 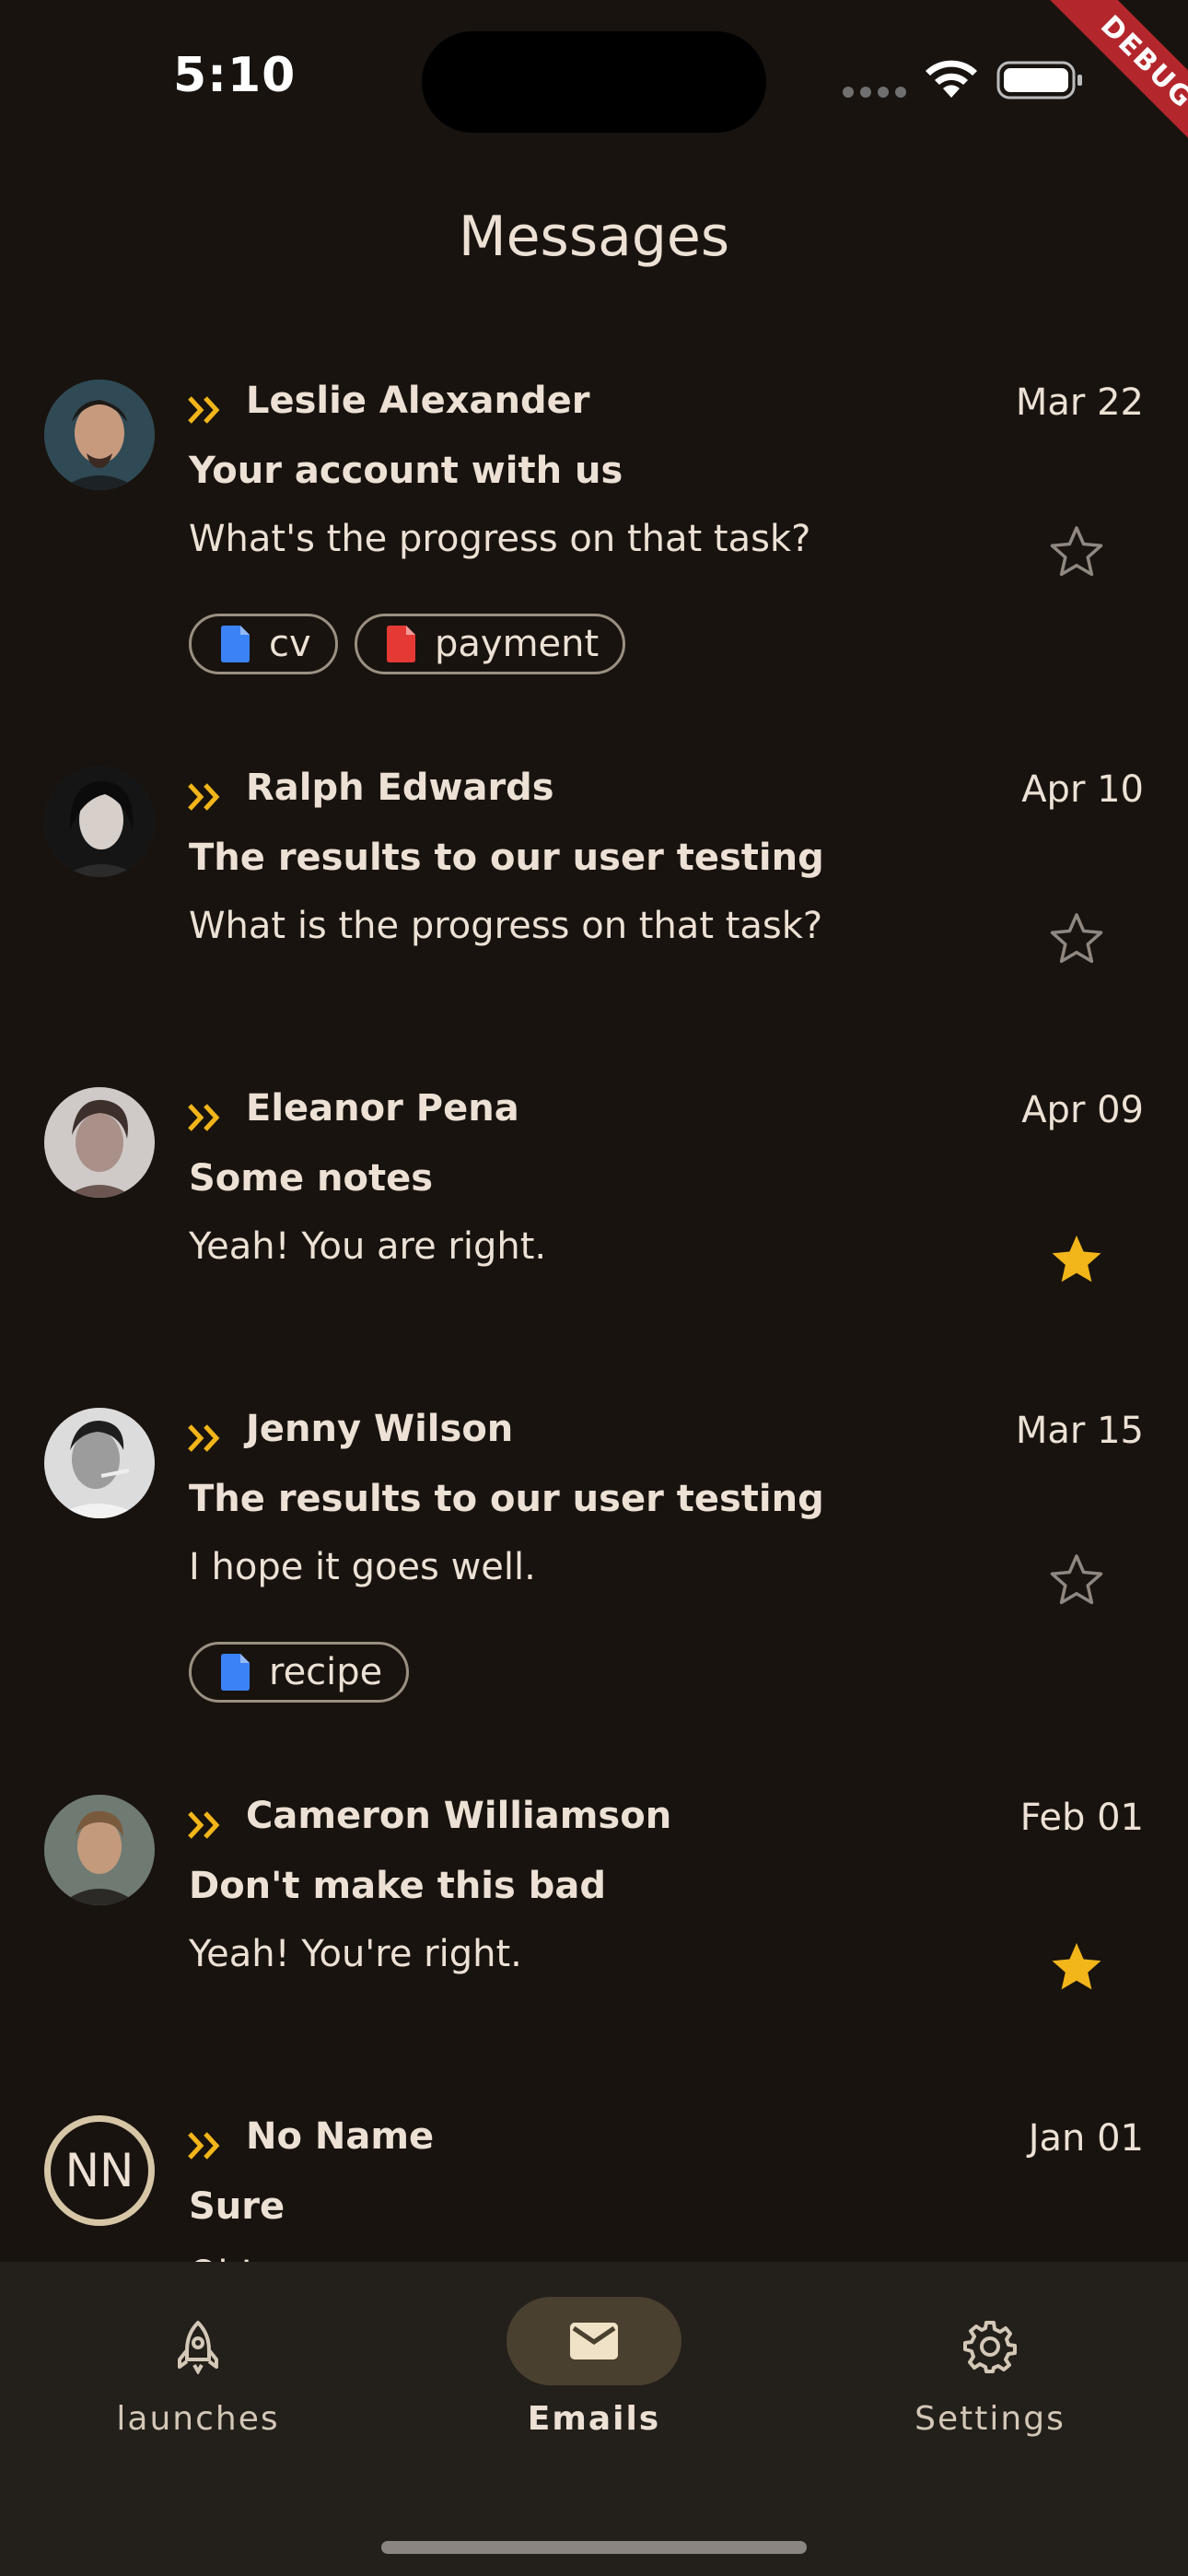 What do you see at coordinates (418, 401) in the screenshot?
I see `email-sender: Leslie Alexander` at bounding box center [418, 401].